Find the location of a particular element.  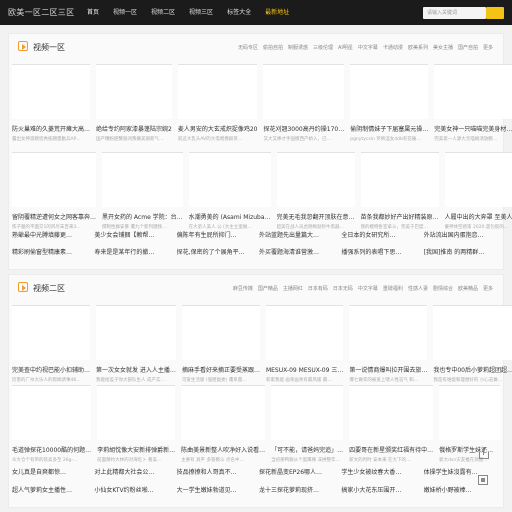

nav-tags: 标签大全 is located at coordinates (239, 12).